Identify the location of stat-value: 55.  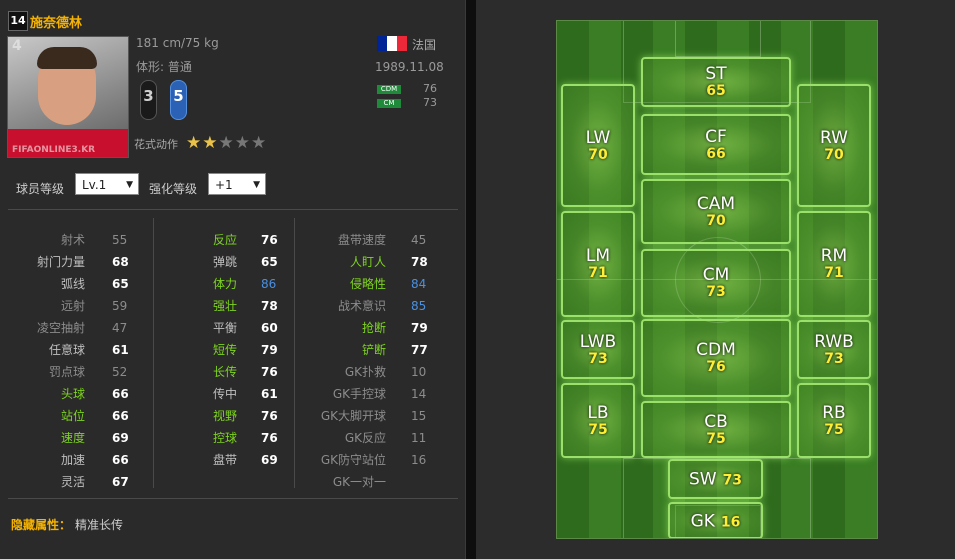
(120, 240).